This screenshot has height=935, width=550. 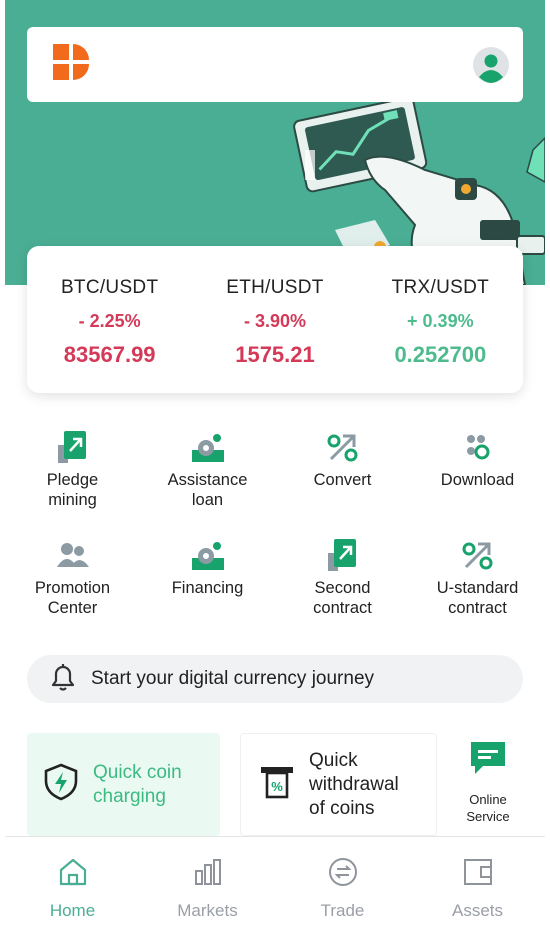 I want to click on notice-text: Start your digital currency journey, so click(x=233, y=678).